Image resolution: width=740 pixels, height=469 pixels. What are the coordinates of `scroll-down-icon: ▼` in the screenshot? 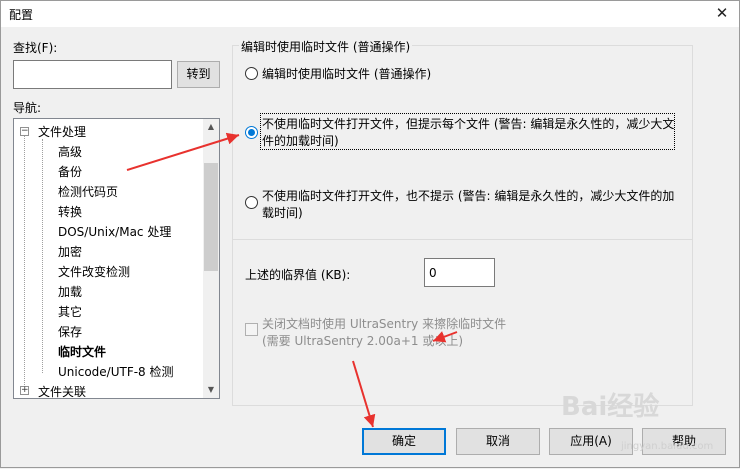 It's located at (211, 390).